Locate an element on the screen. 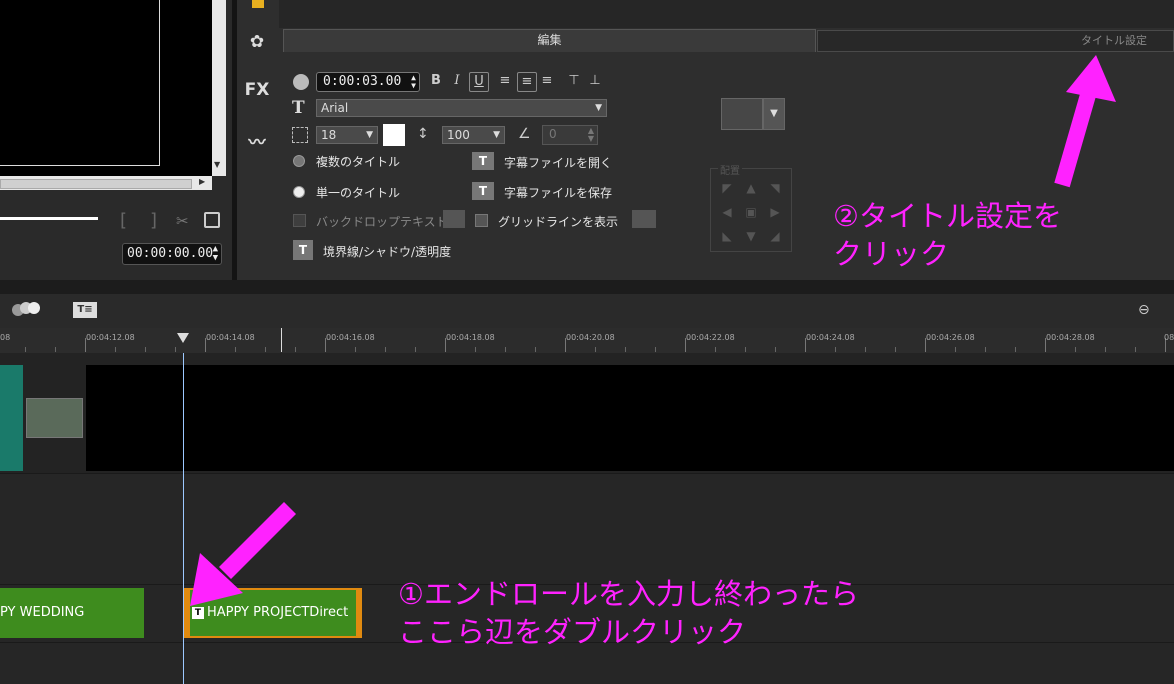  save-subtitle-icon: T is located at coordinates (483, 191).